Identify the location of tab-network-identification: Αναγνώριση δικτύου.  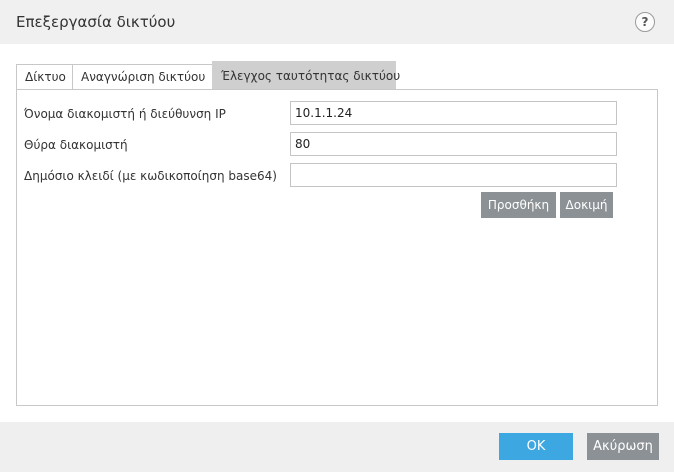
(142, 76).